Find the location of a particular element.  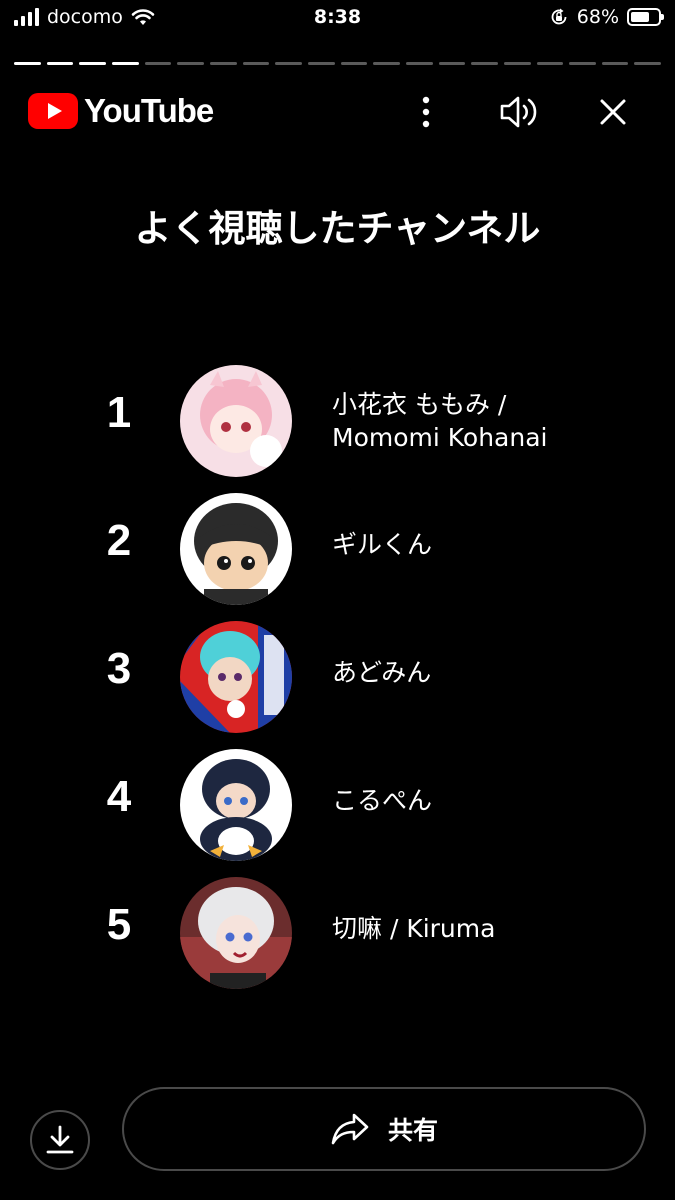

channel-row: 3 あどみん is located at coordinates (337, 672).